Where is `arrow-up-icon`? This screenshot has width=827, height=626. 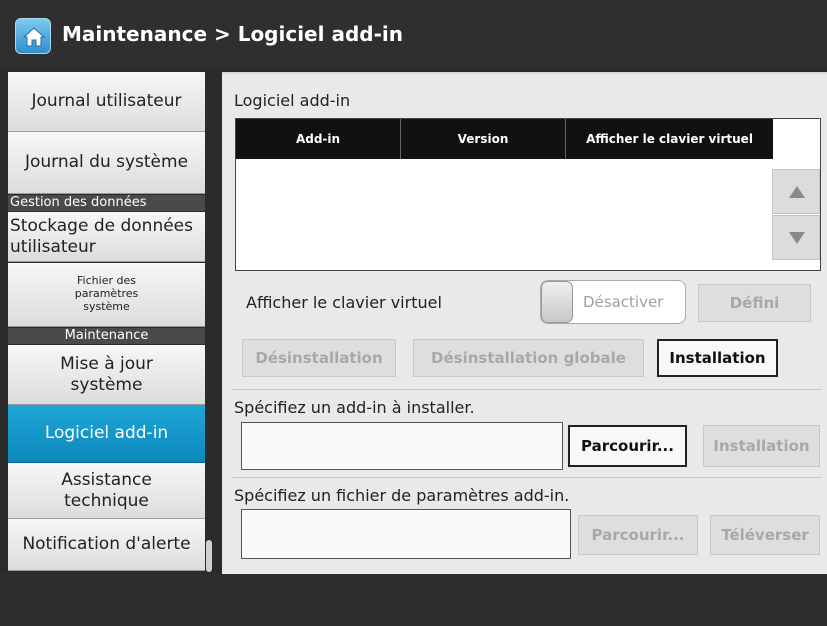 arrow-up-icon is located at coordinates (797, 192).